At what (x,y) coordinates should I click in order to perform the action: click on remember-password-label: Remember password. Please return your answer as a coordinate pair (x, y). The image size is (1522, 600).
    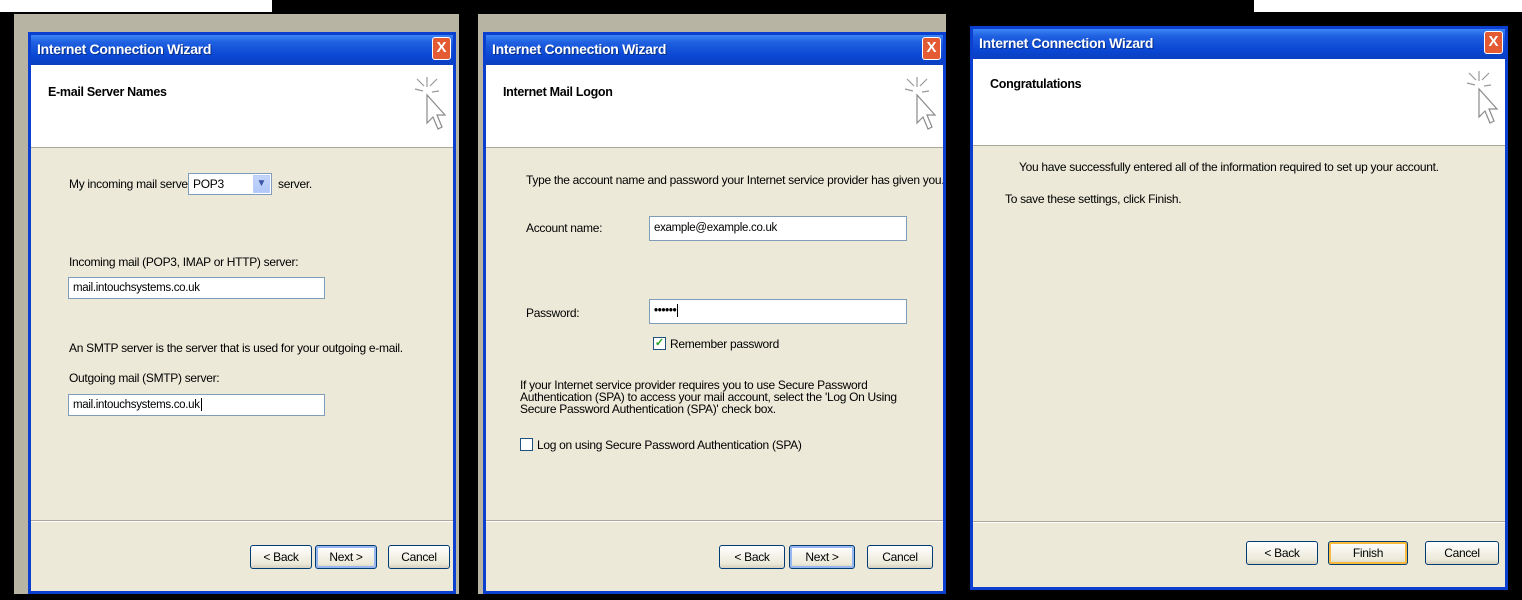
    Looking at the image, I should click on (724, 344).